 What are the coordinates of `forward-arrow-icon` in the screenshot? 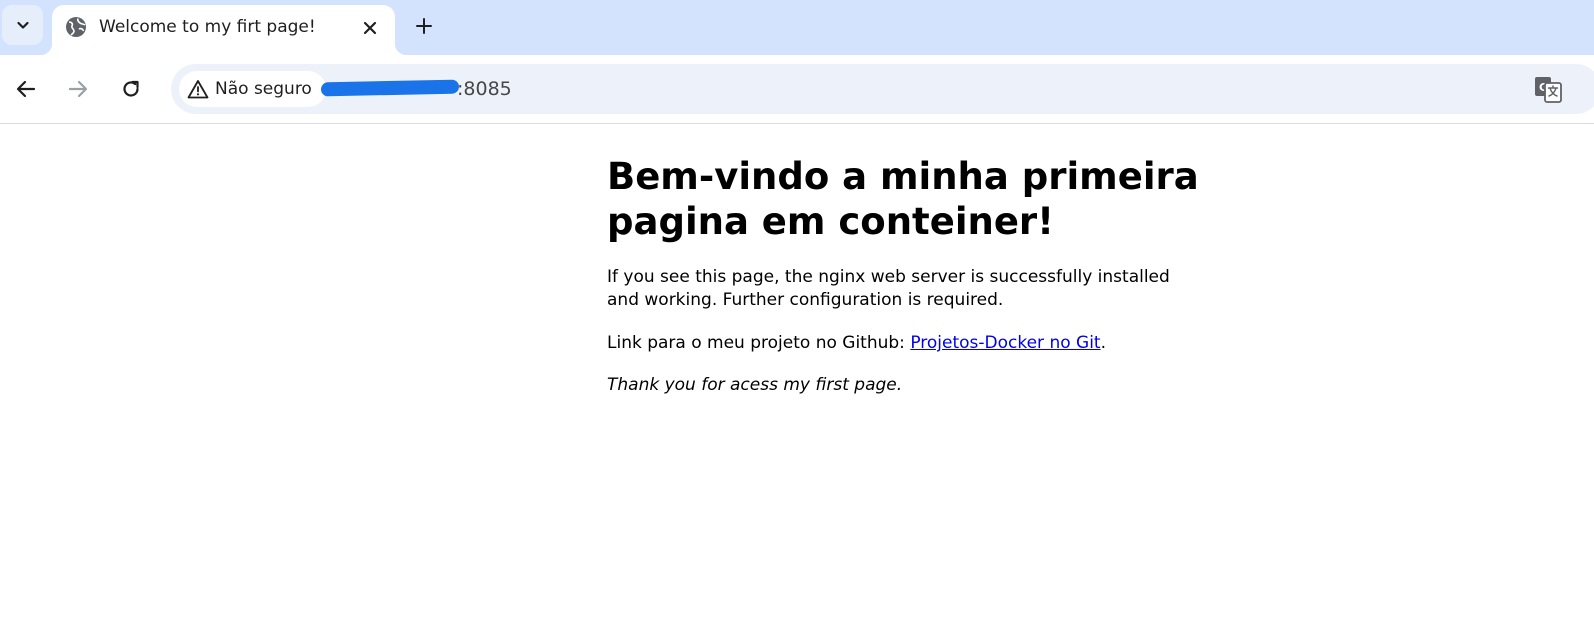 It's located at (78, 89).